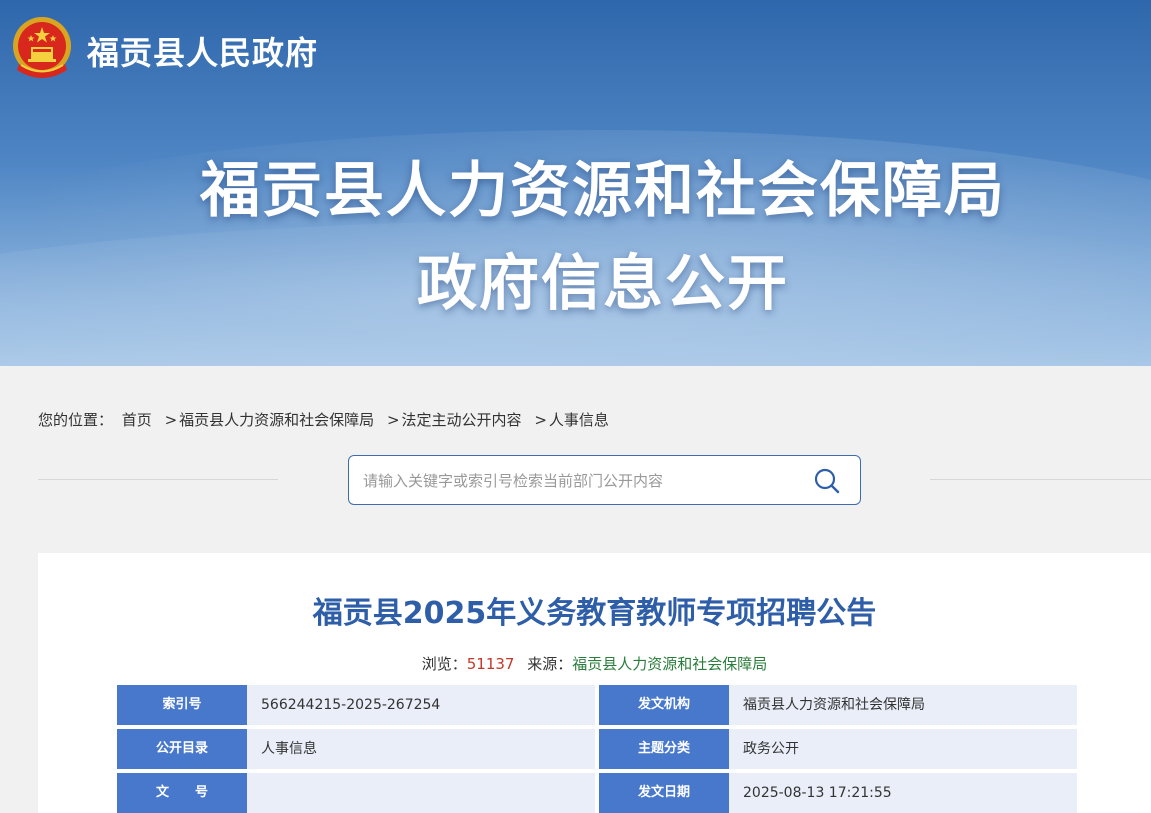 This screenshot has width=1151, height=813. What do you see at coordinates (903, 793) in the screenshot?
I see `info-value-date: 2025-08-13 17:21:55` at bounding box center [903, 793].